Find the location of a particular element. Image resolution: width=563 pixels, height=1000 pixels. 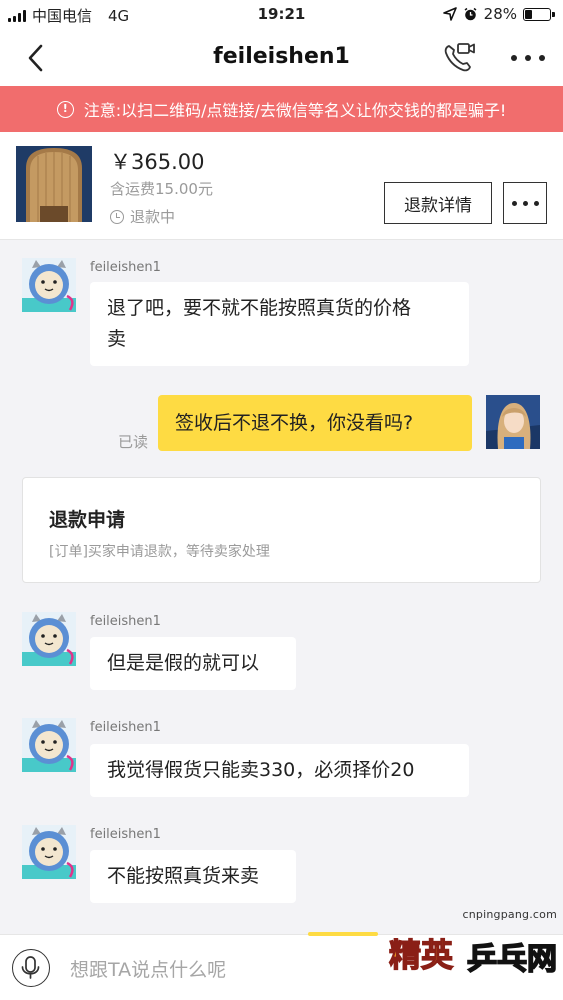

warning-text: 注意:以扫二维码/点链接/去微信等名义让你交钱的都是骗子! is located at coordinates (295, 110).